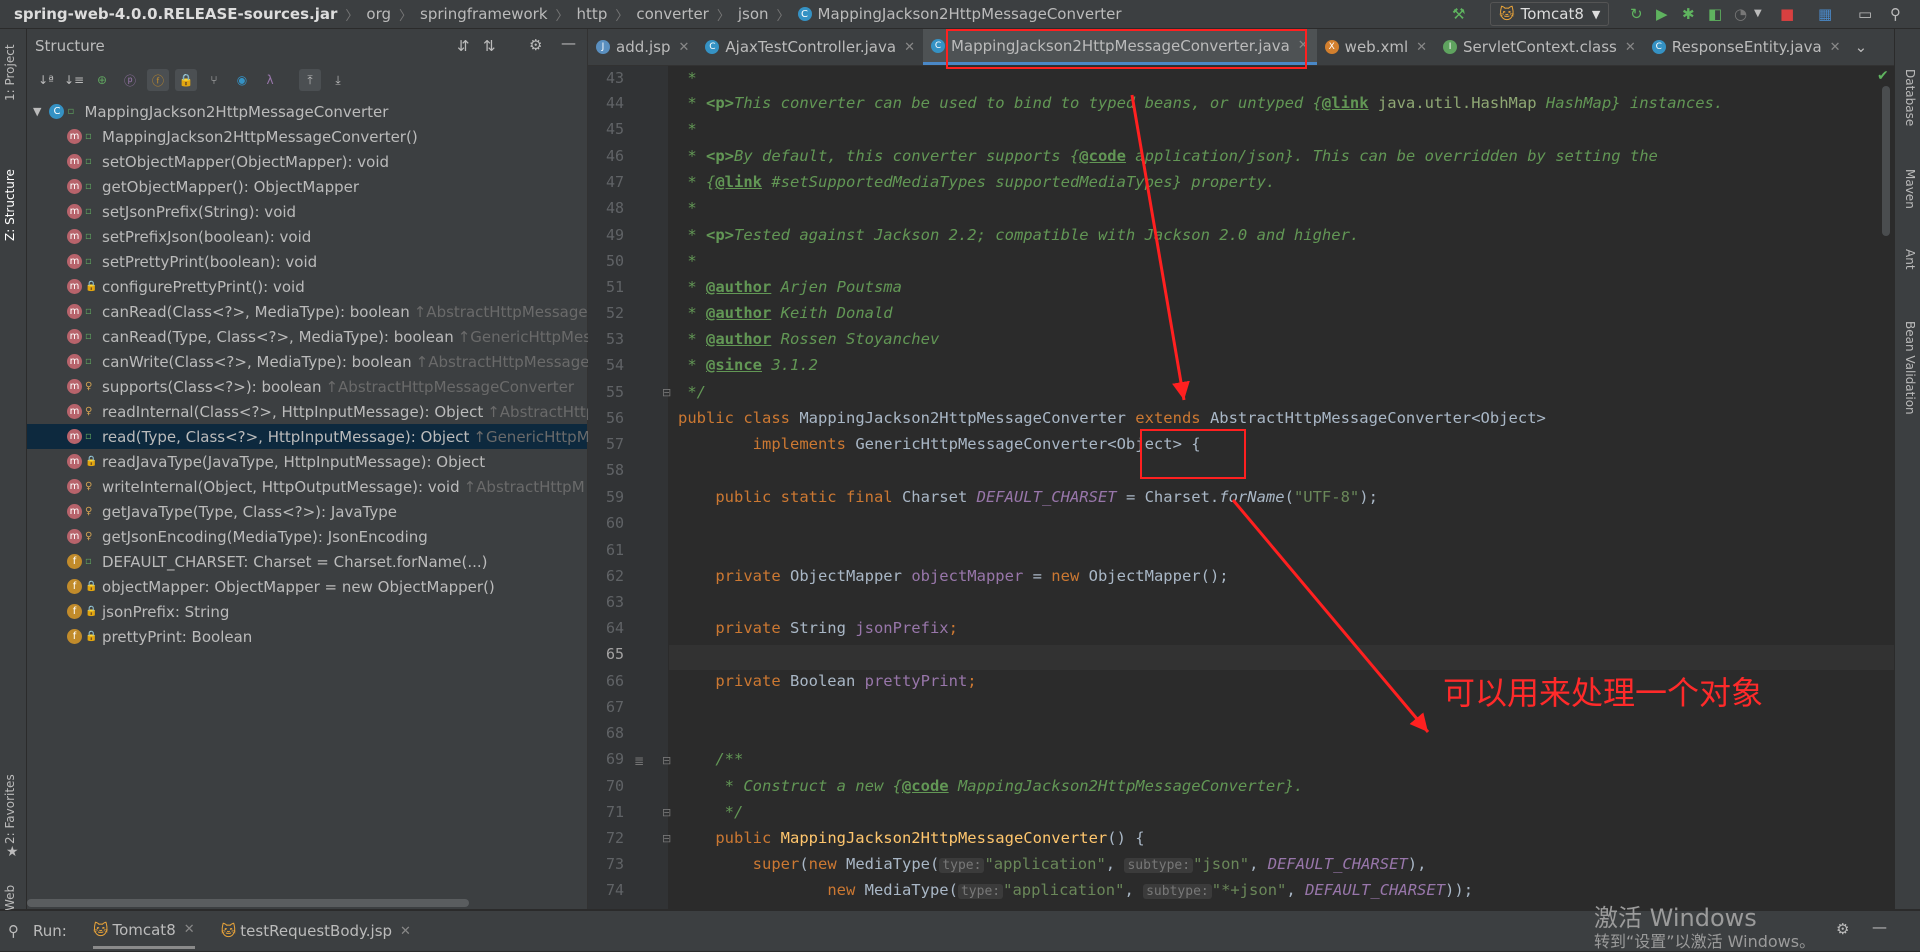 This screenshot has height=952, width=1920. What do you see at coordinates (50, 931) in the screenshot?
I see `run-label: Run:` at bounding box center [50, 931].